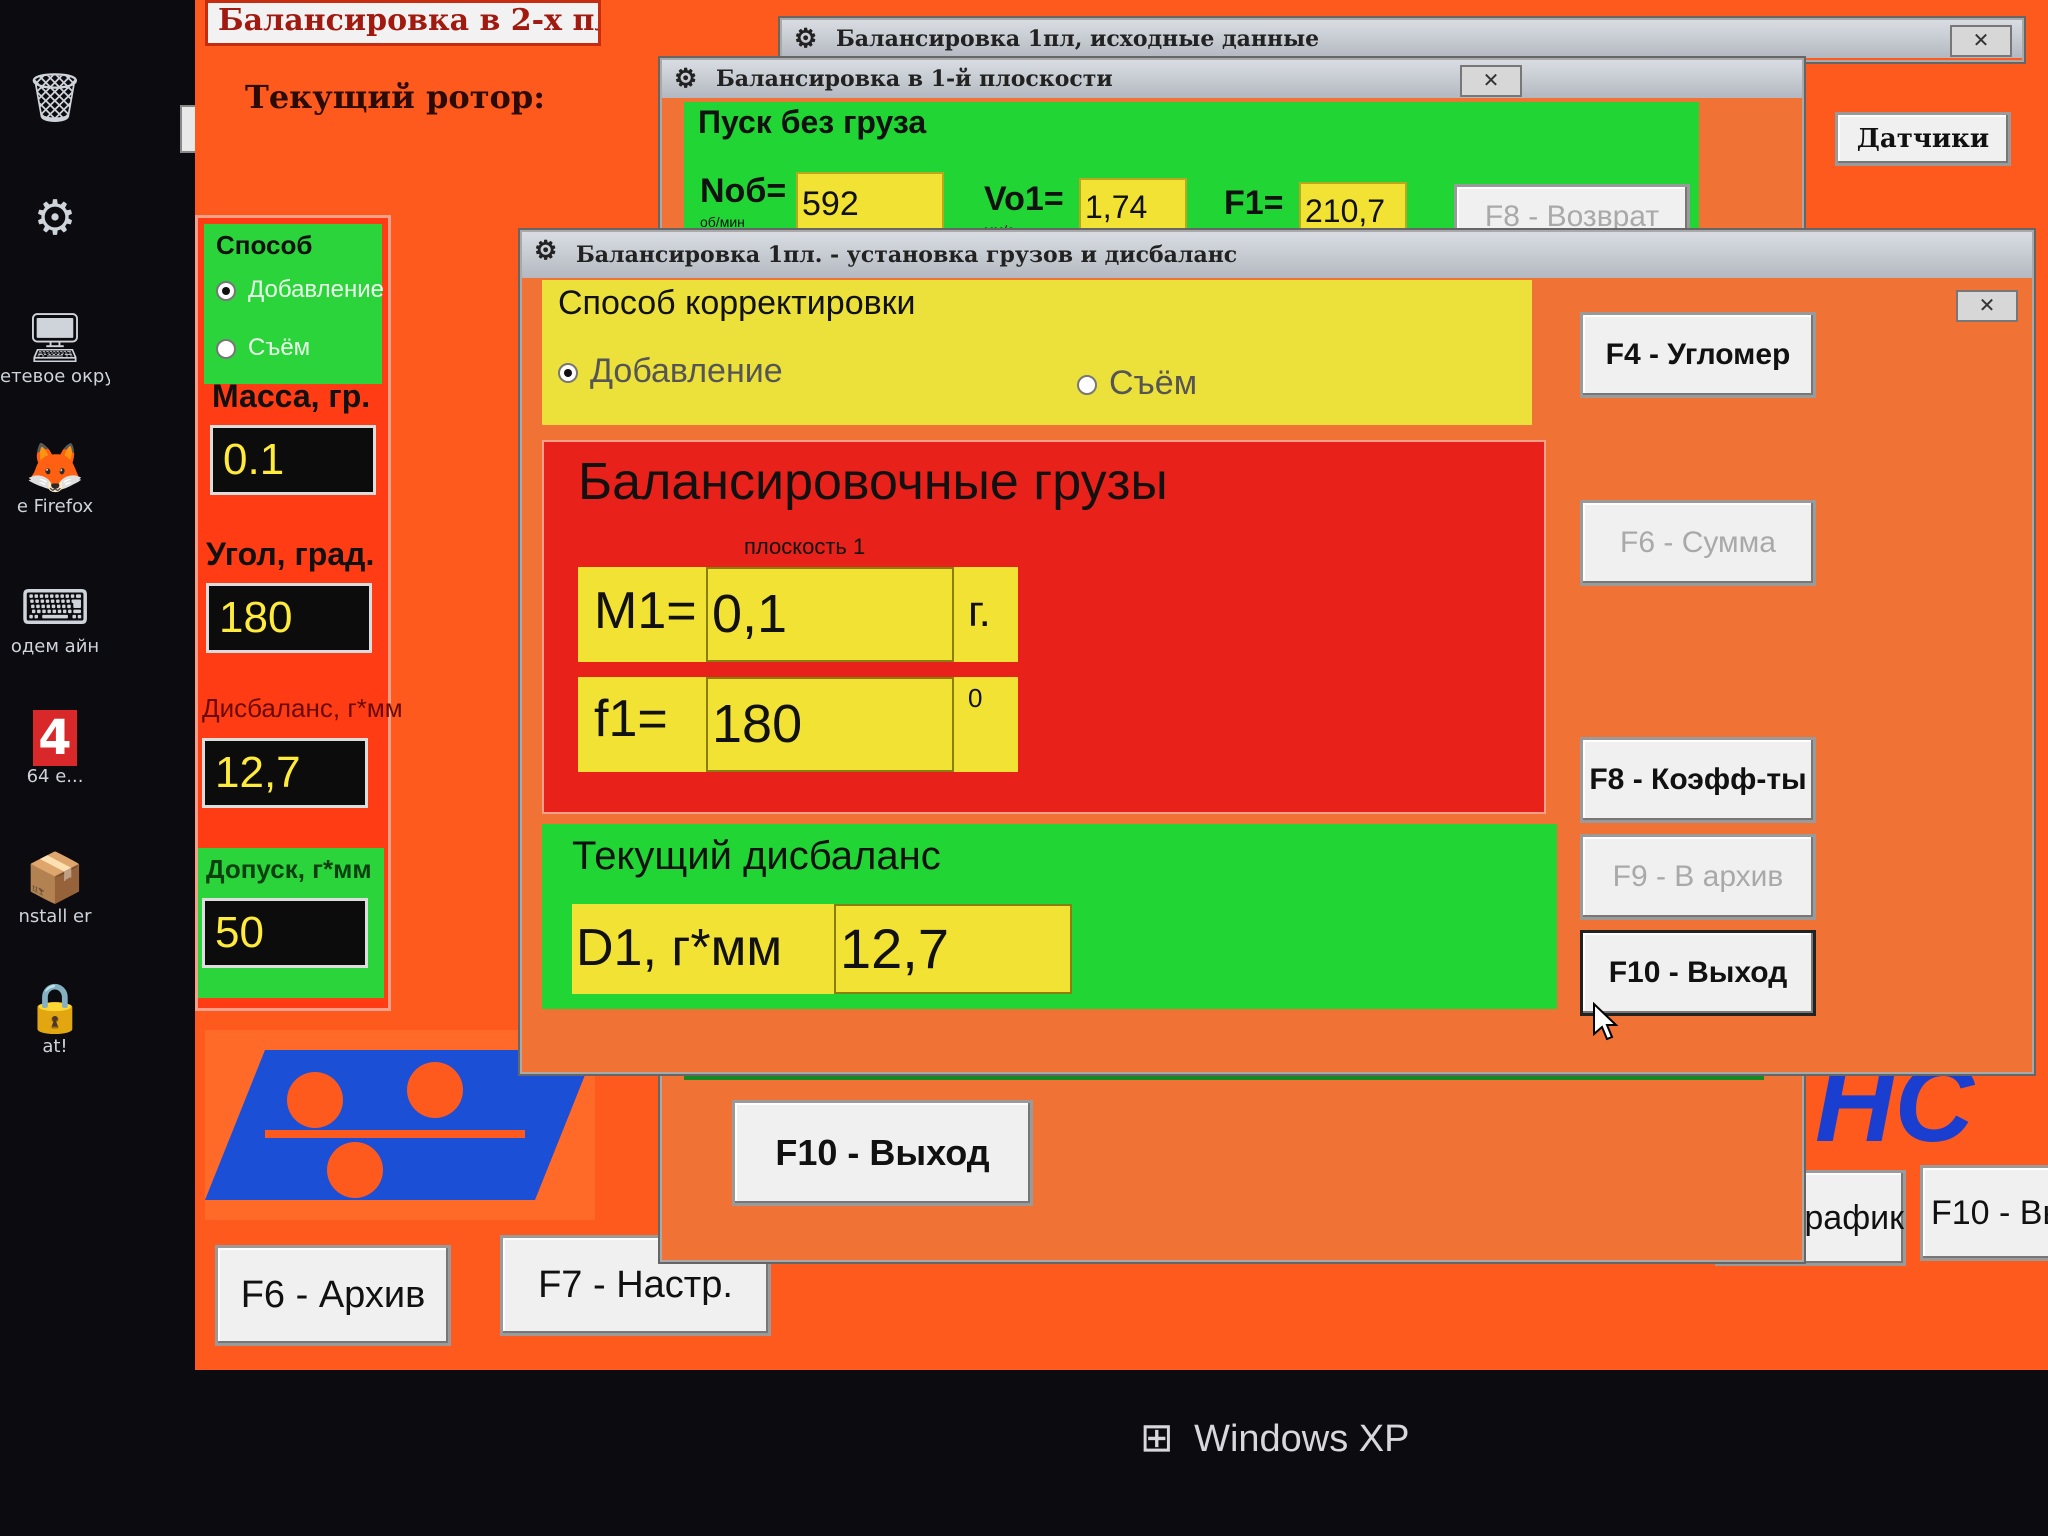 This screenshot has height=1536, width=2048. I want to click on recycle-bin-icon: 🗑, so click(55, 98).